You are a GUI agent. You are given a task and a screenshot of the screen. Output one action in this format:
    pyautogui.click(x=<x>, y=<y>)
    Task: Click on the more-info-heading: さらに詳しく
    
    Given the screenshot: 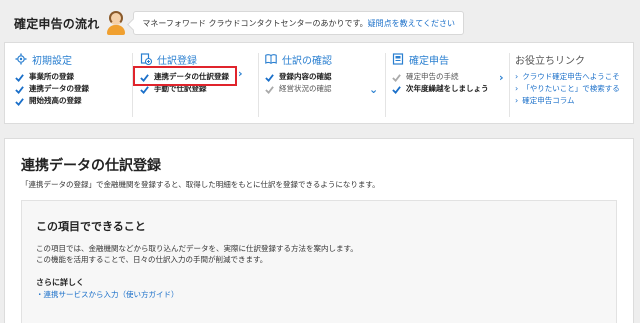 What is the action you would take?
    pyautogui.click(x=60, y=282)
    